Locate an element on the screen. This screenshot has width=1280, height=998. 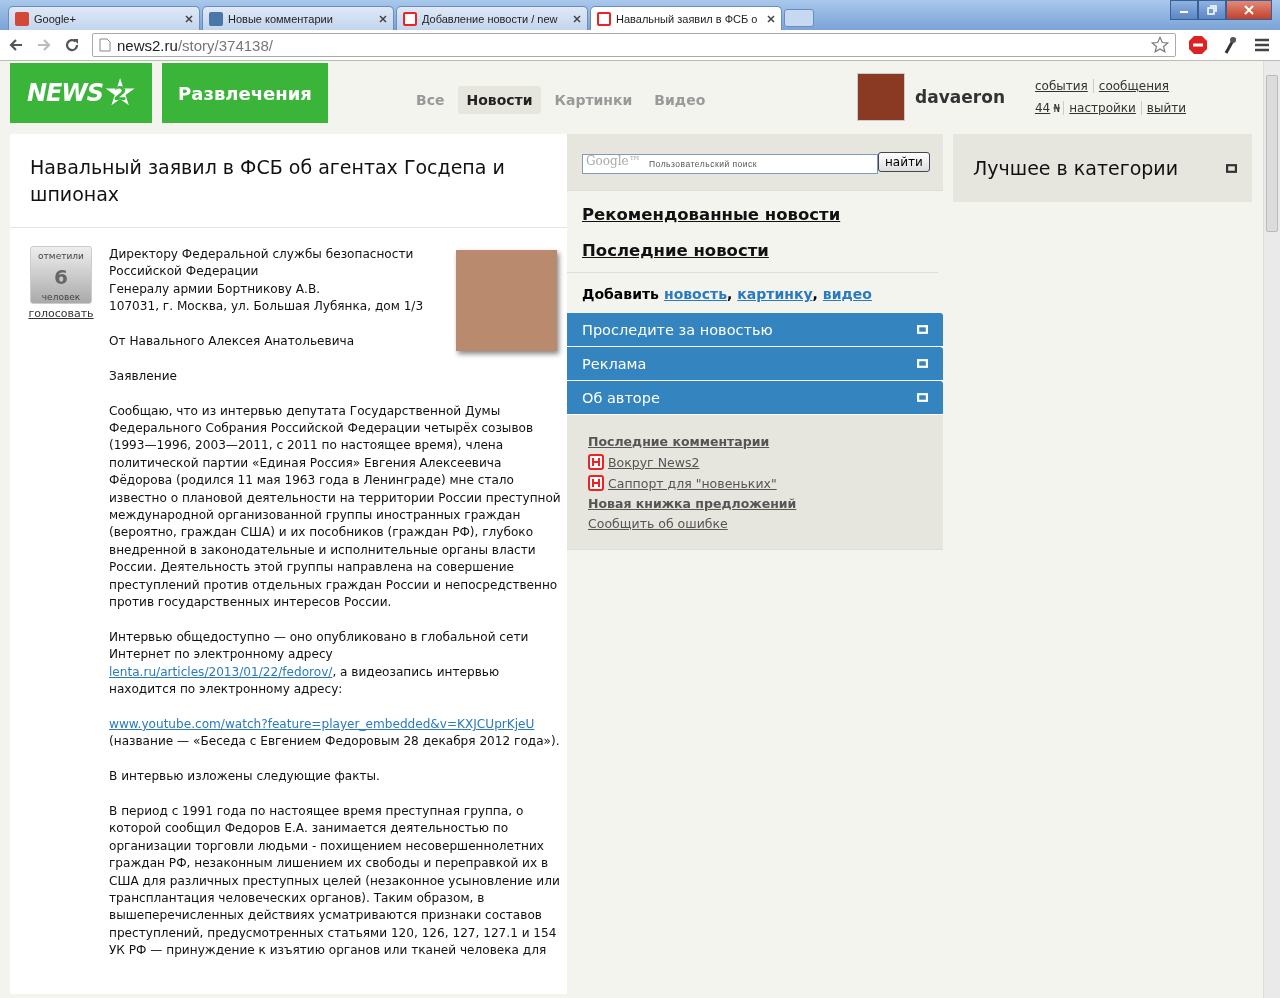
user-link: сообщения is located at coordinates (1133, 86).